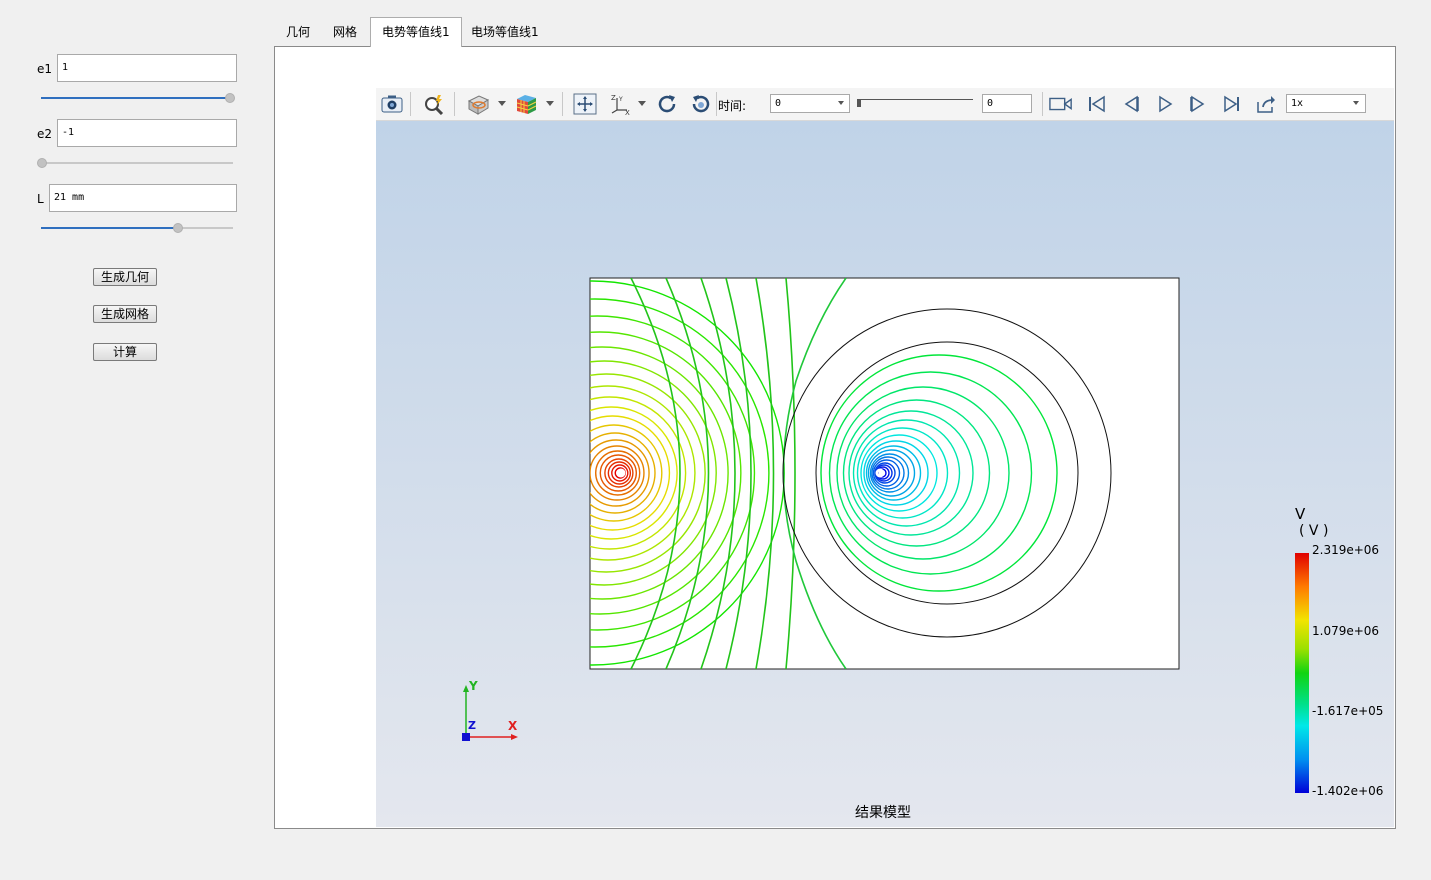 The height and width of the screenshot is (880, 1431). Describe the element at coordinates (1302, 673) in the screenshot. I see `legend-colorbar` at that location.